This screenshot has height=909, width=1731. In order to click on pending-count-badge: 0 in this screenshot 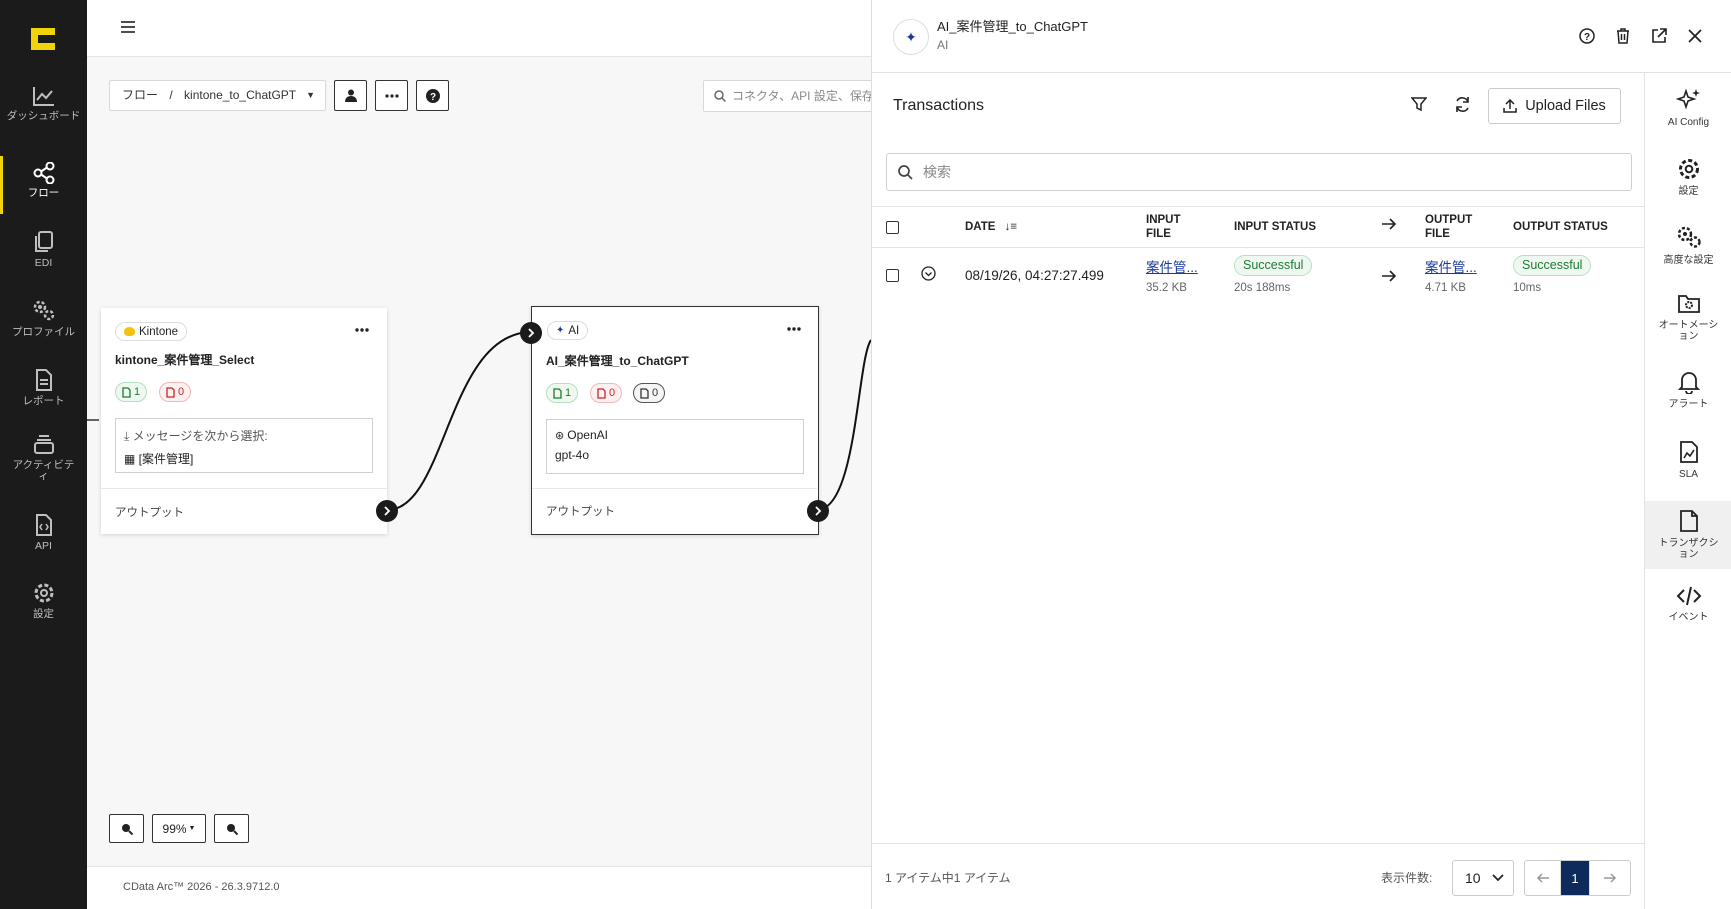, I will do `click(649, 393)`.